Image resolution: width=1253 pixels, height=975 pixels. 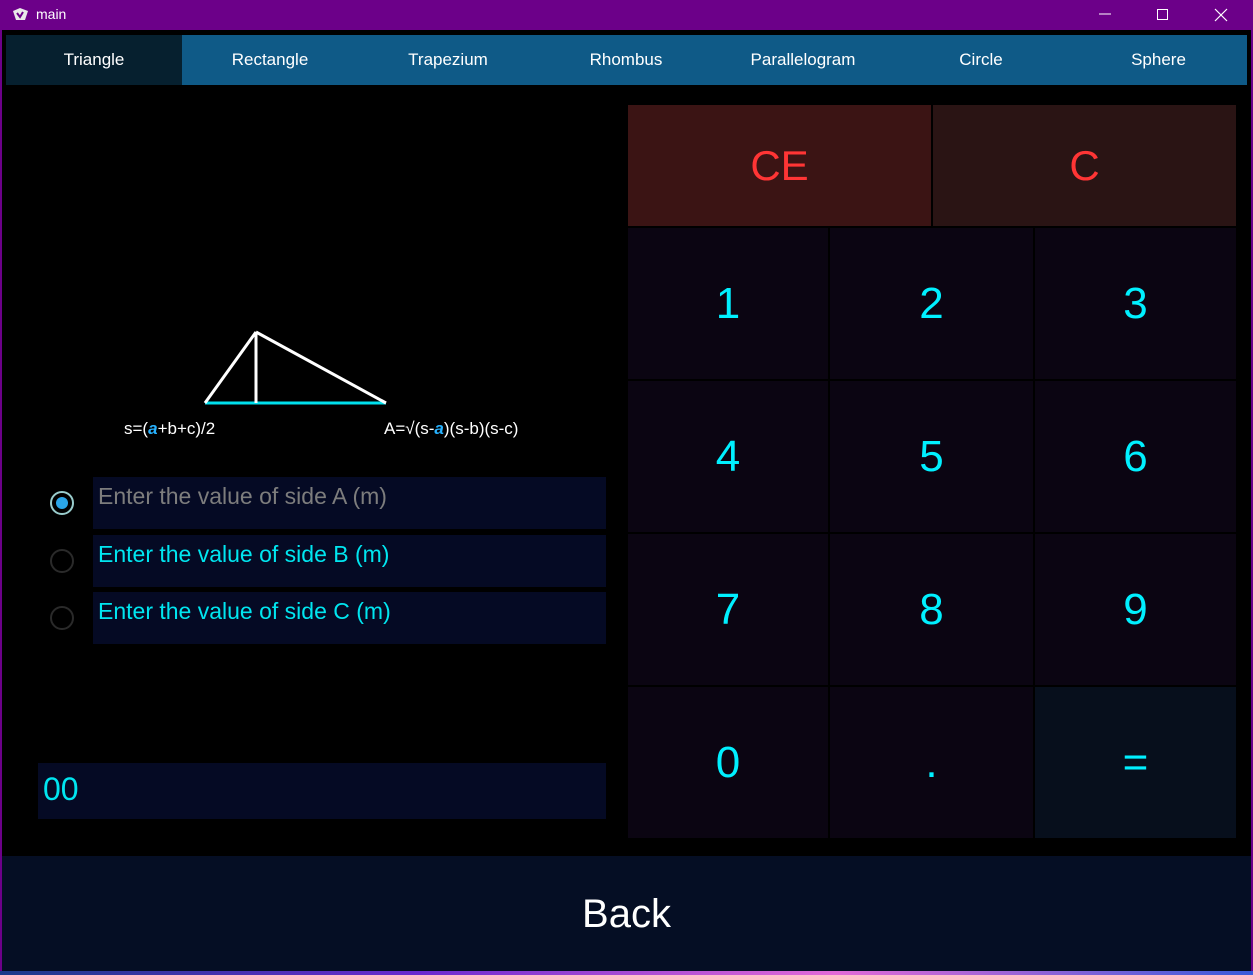 What do you see at coordinates (62, 618) in the screenshot?
I see `side-c-radio` at bounding box center [62, 618].